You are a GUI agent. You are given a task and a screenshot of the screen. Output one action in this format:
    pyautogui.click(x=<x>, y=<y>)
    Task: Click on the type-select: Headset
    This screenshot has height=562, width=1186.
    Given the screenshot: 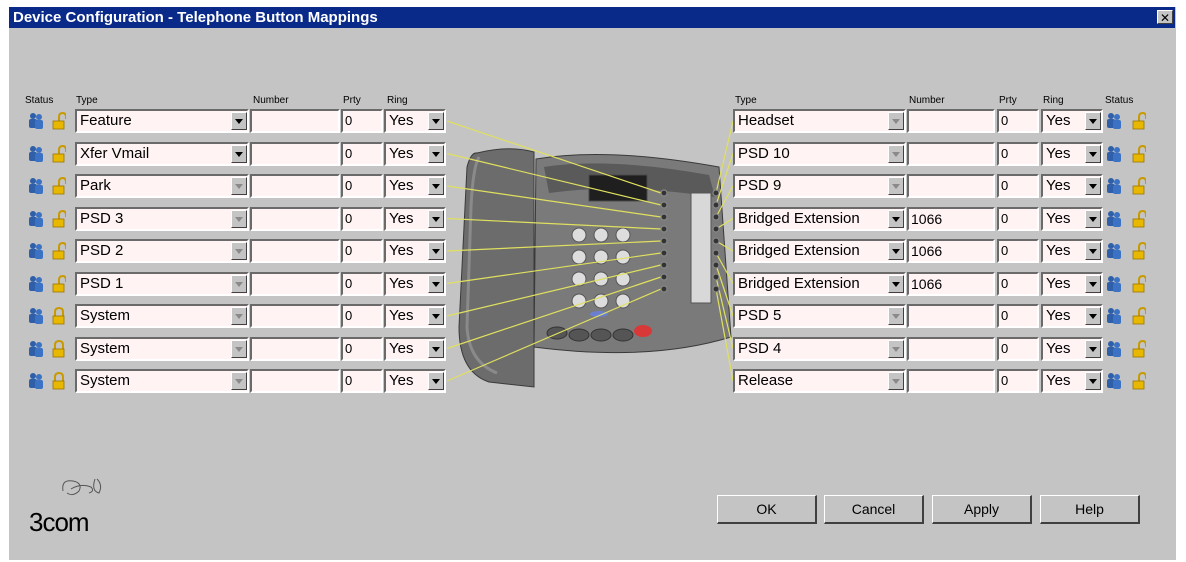 What is the action you would take?
    pyautogui.click(x=819, y=121)
    